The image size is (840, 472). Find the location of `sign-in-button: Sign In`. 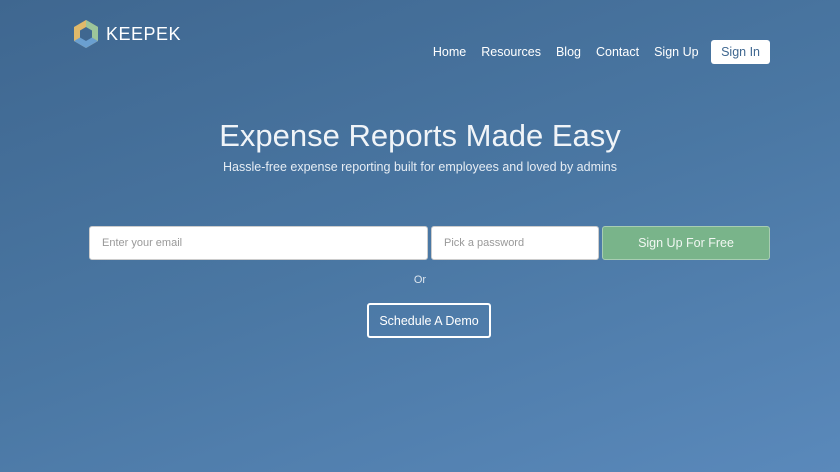

sign-in-button: Sign In is located at coordinates (740, 52).